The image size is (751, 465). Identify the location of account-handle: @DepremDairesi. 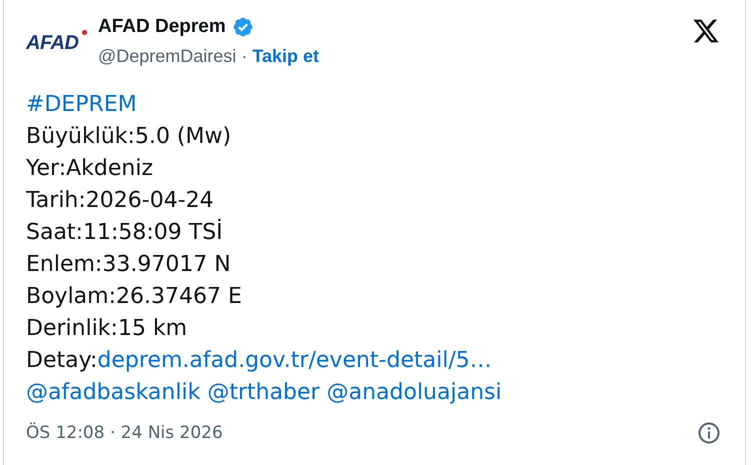
(167, 56).